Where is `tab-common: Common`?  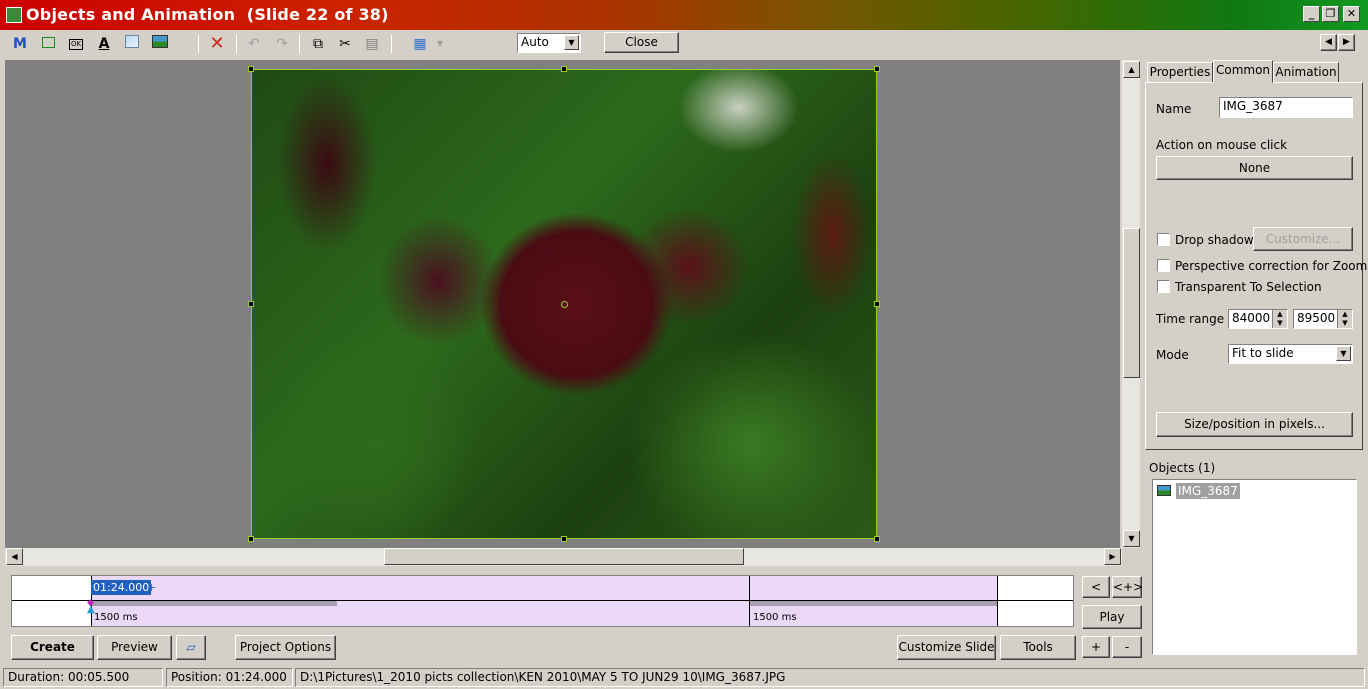
tab-common: Common is located at coordinates (1243, 71).